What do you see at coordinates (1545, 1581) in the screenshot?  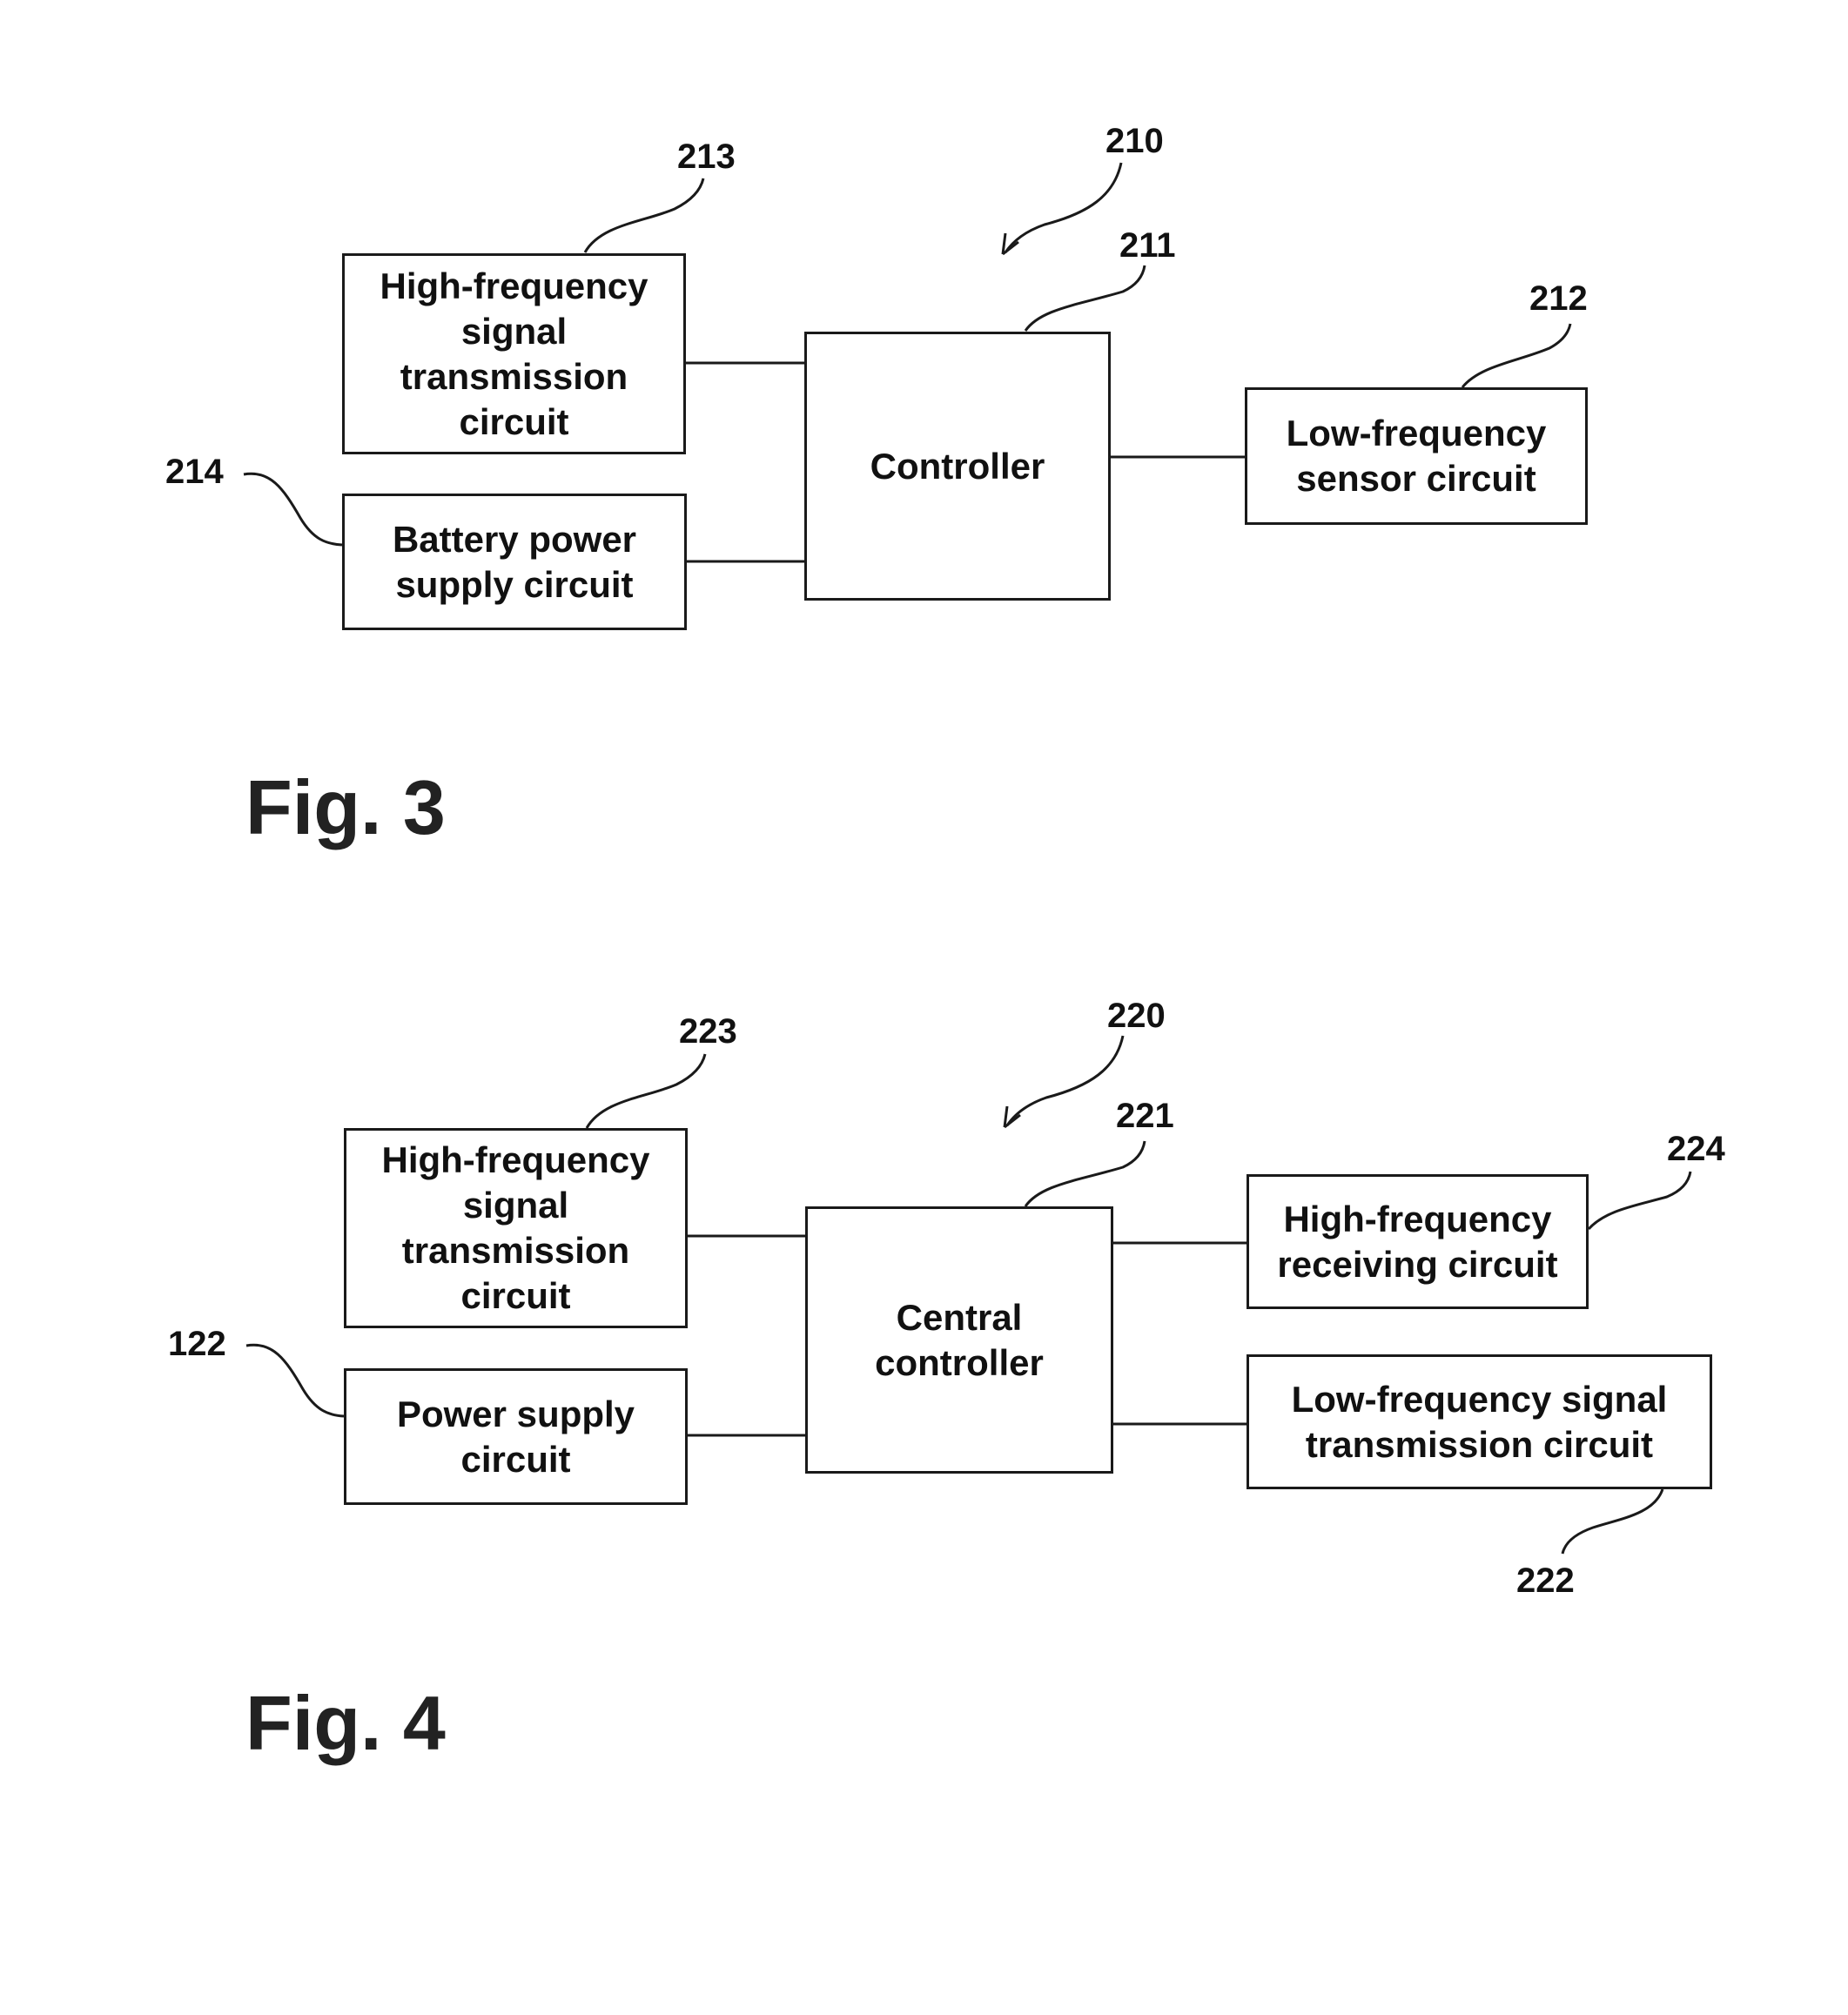 I see `ref-222: 222` at bounding box center [1545, 1581].